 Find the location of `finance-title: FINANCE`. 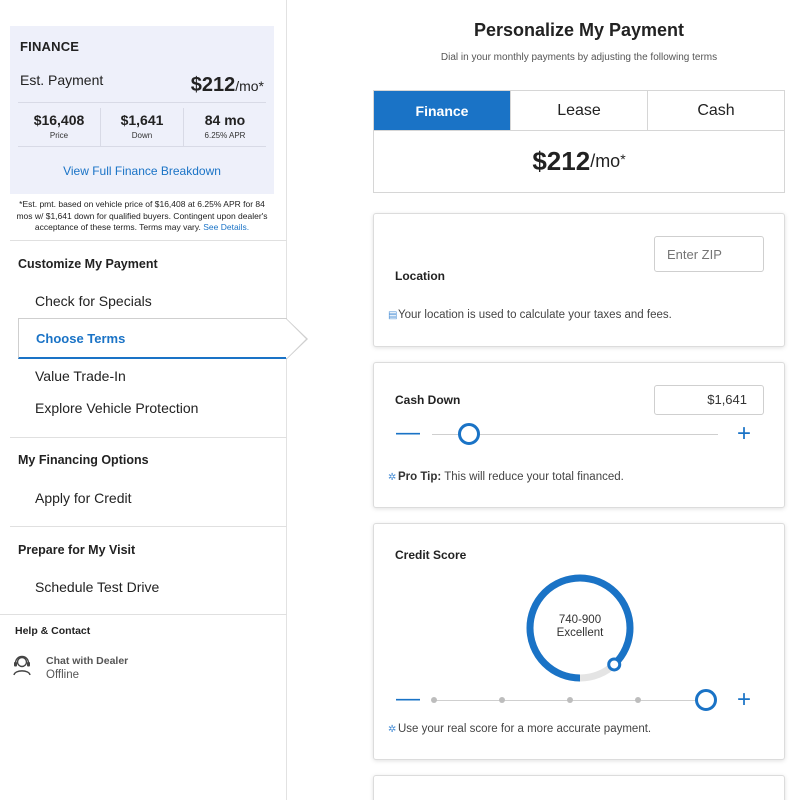

finance-title: FINANCE is located at coordinates (50, 46).